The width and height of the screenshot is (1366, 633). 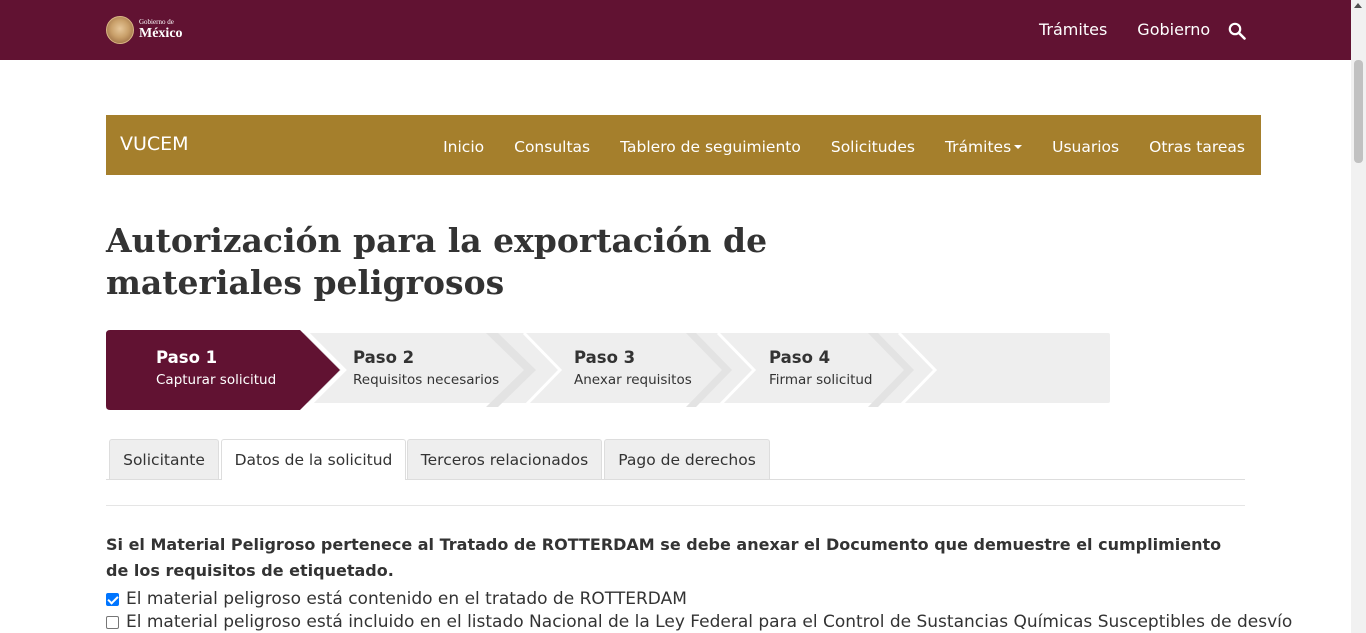 I want to click on step-1-title: Paso 1, so click(x=187, y=357).